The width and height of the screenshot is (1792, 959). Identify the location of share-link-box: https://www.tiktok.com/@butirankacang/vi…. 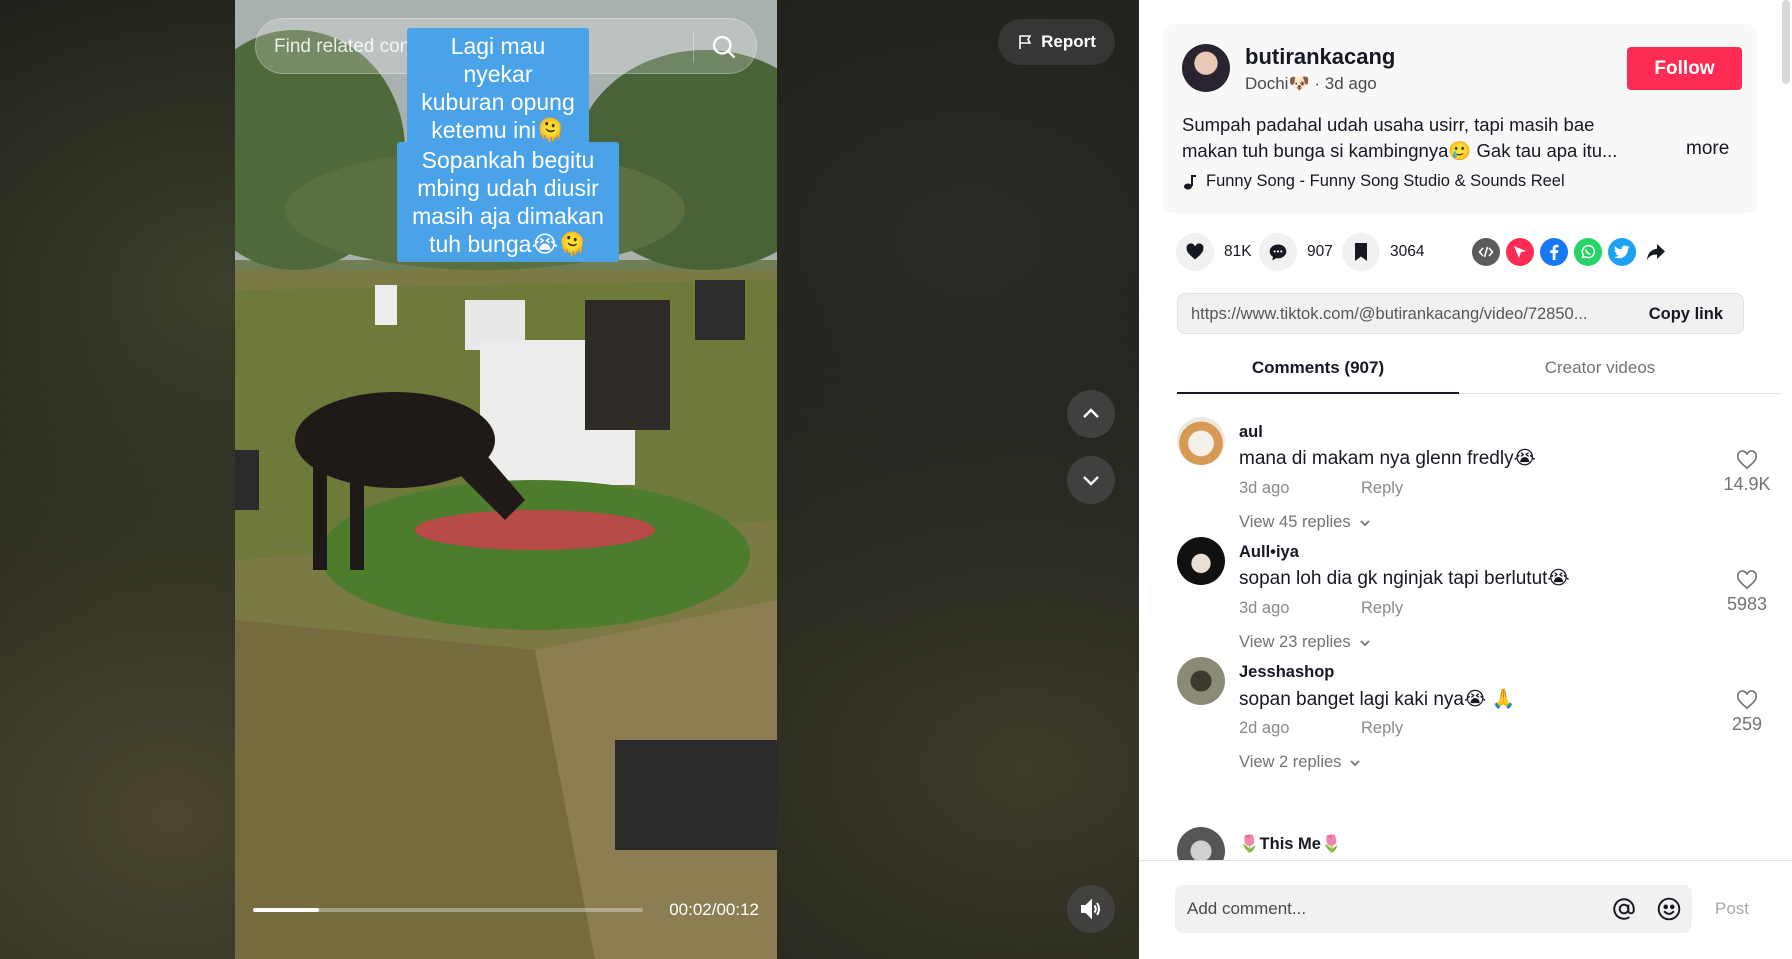
(1460, 313).